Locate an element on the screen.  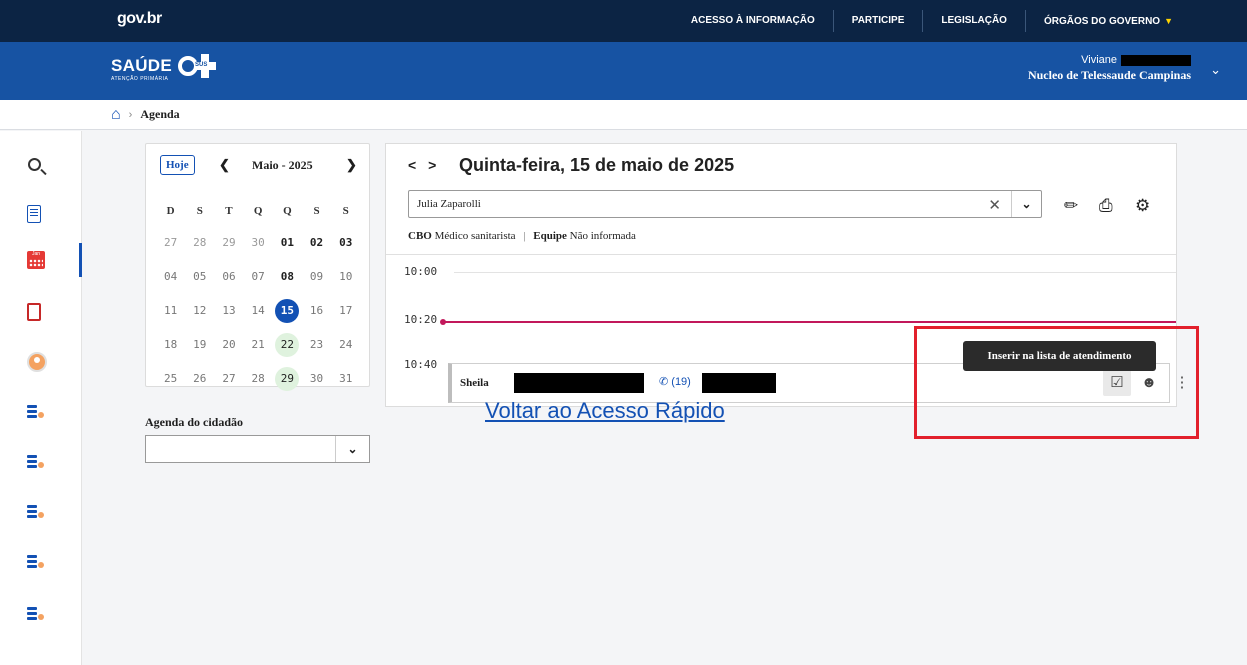
more-options-icon: ⋮ is located at coordinates (1182, 383).